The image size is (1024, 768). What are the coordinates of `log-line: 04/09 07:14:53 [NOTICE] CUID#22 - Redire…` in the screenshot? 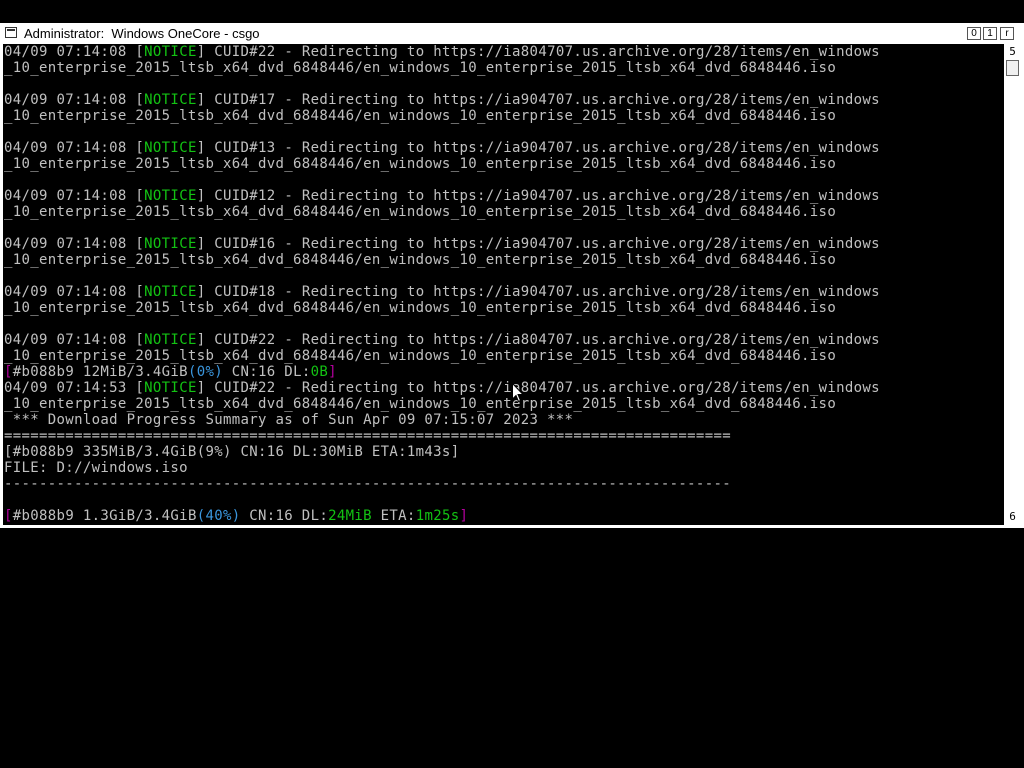 It's located at (442, 388).